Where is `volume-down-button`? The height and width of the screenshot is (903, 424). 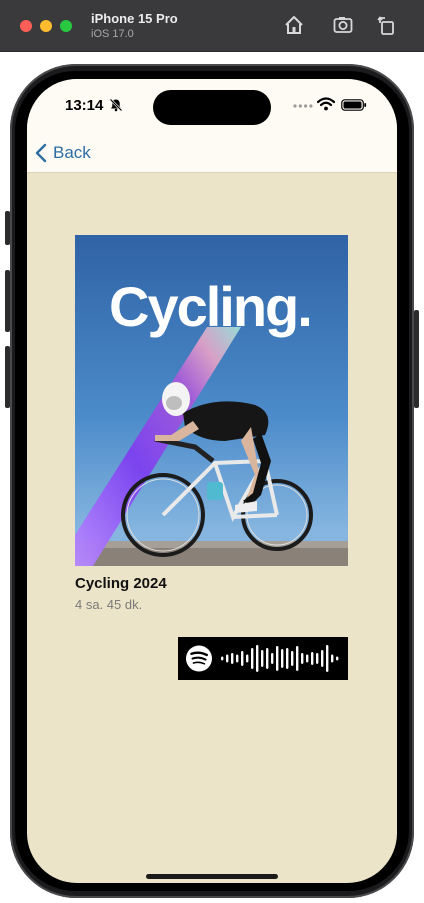
volume-down-button is located at coordinates (7, 377).